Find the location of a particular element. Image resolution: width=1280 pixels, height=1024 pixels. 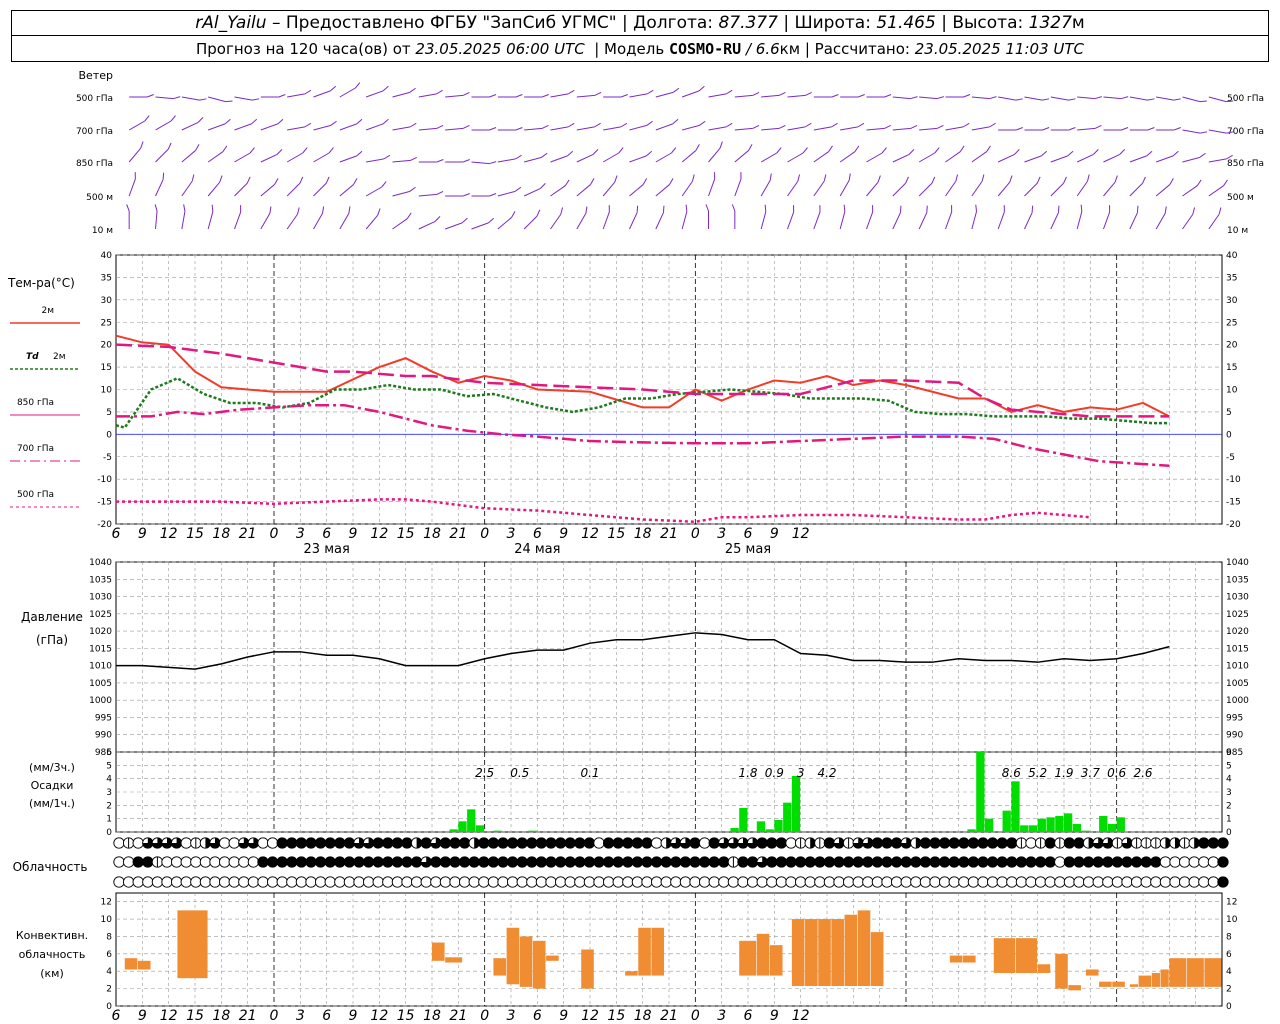

y-tick-left: -5 is located at coordinates (107, 458).